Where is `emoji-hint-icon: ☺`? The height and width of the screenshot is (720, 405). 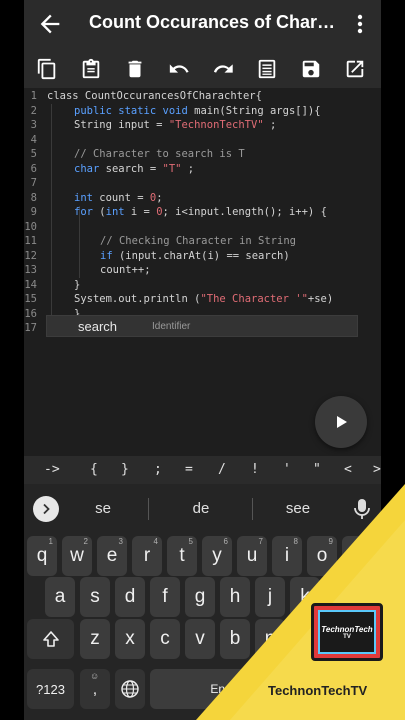 emoji-hint-icon: ☺ is located at coordinates (95, 676).